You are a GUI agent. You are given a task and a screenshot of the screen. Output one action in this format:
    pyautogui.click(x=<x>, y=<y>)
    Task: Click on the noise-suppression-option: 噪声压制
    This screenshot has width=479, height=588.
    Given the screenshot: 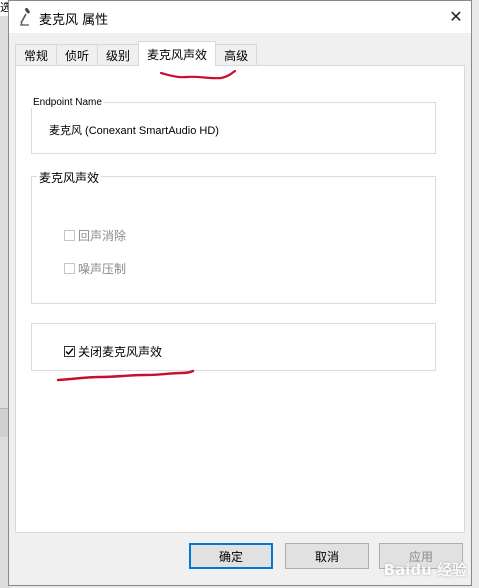 What is the action you would take?
    pyautogui.click(x=95, y=268)
    